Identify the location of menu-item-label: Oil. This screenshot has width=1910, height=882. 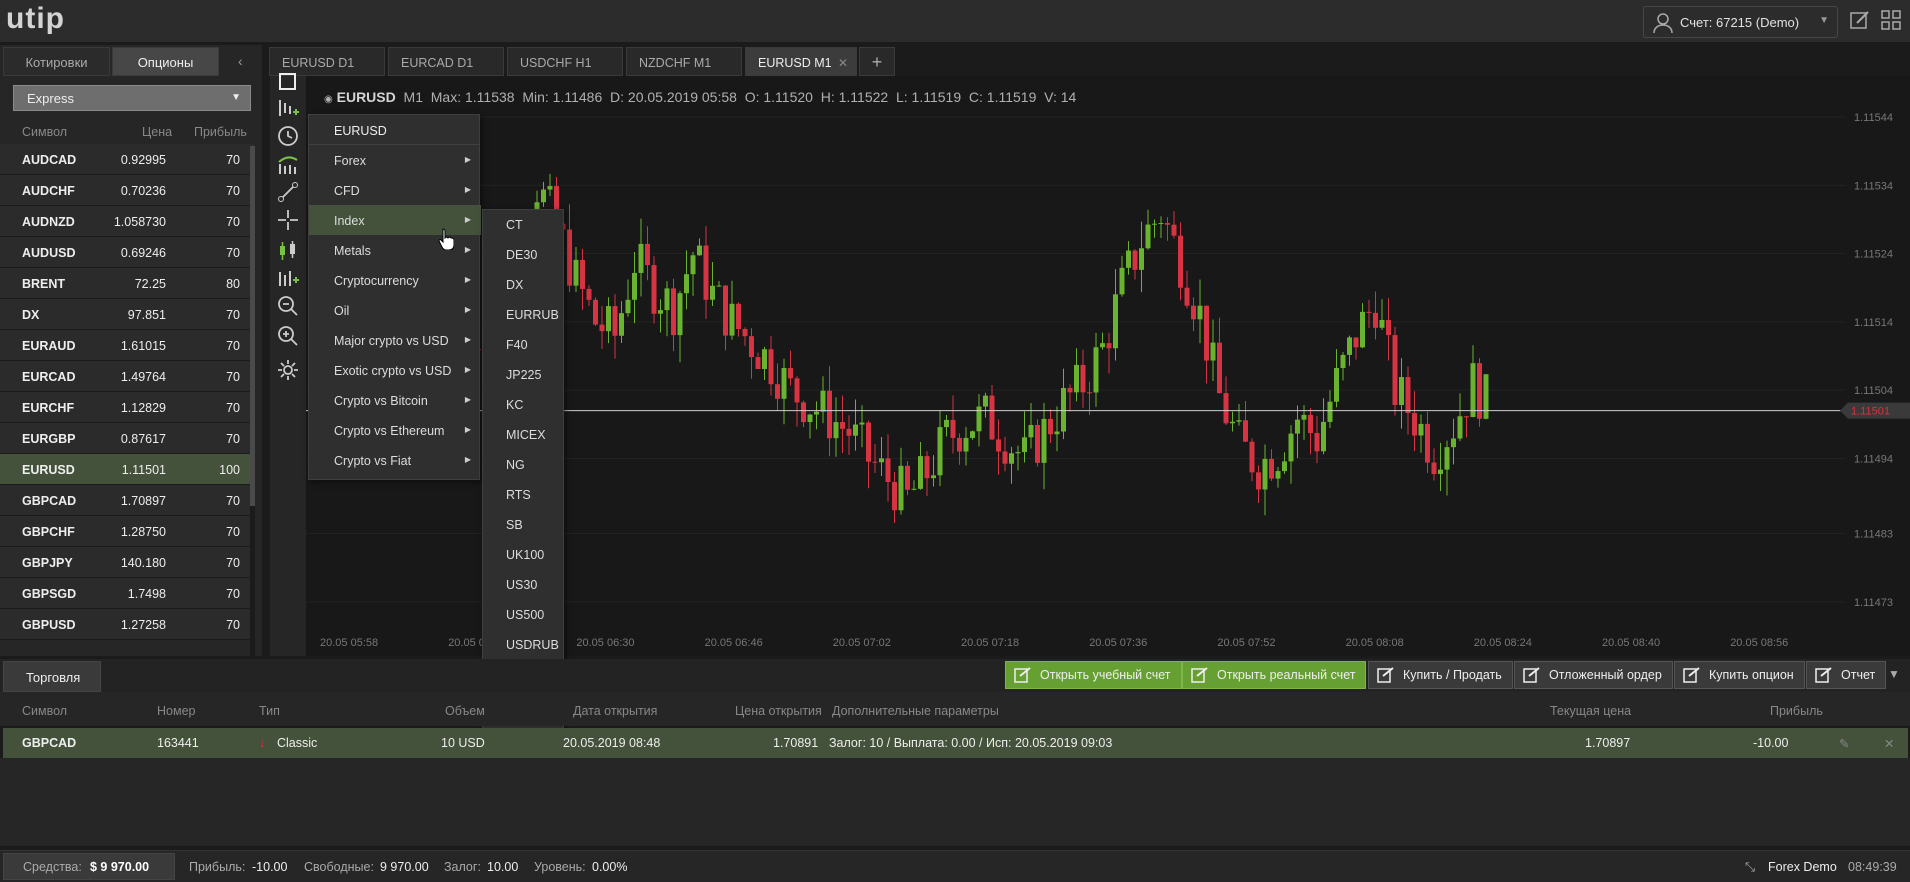
(342, 311).